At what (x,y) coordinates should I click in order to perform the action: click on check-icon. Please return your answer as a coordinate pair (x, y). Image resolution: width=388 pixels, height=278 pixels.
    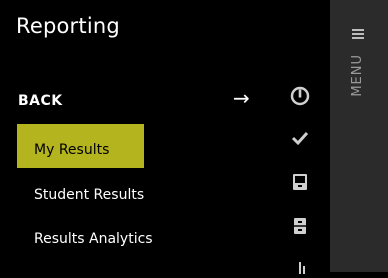
    Looking at the image, I should click on (300, 138).